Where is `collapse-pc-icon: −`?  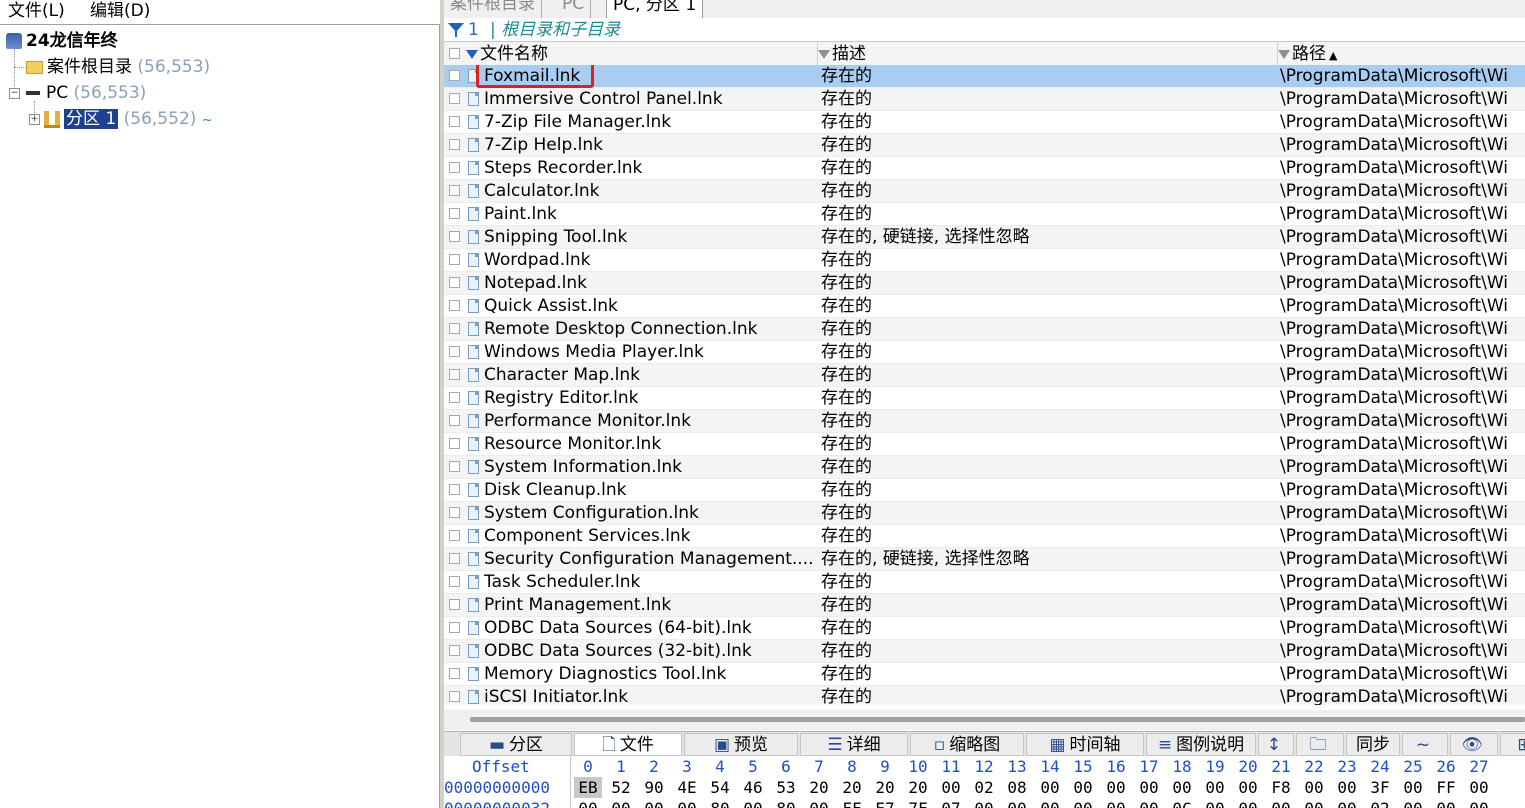 collapse-pc-icon: − is located at coordinates (14, 93).